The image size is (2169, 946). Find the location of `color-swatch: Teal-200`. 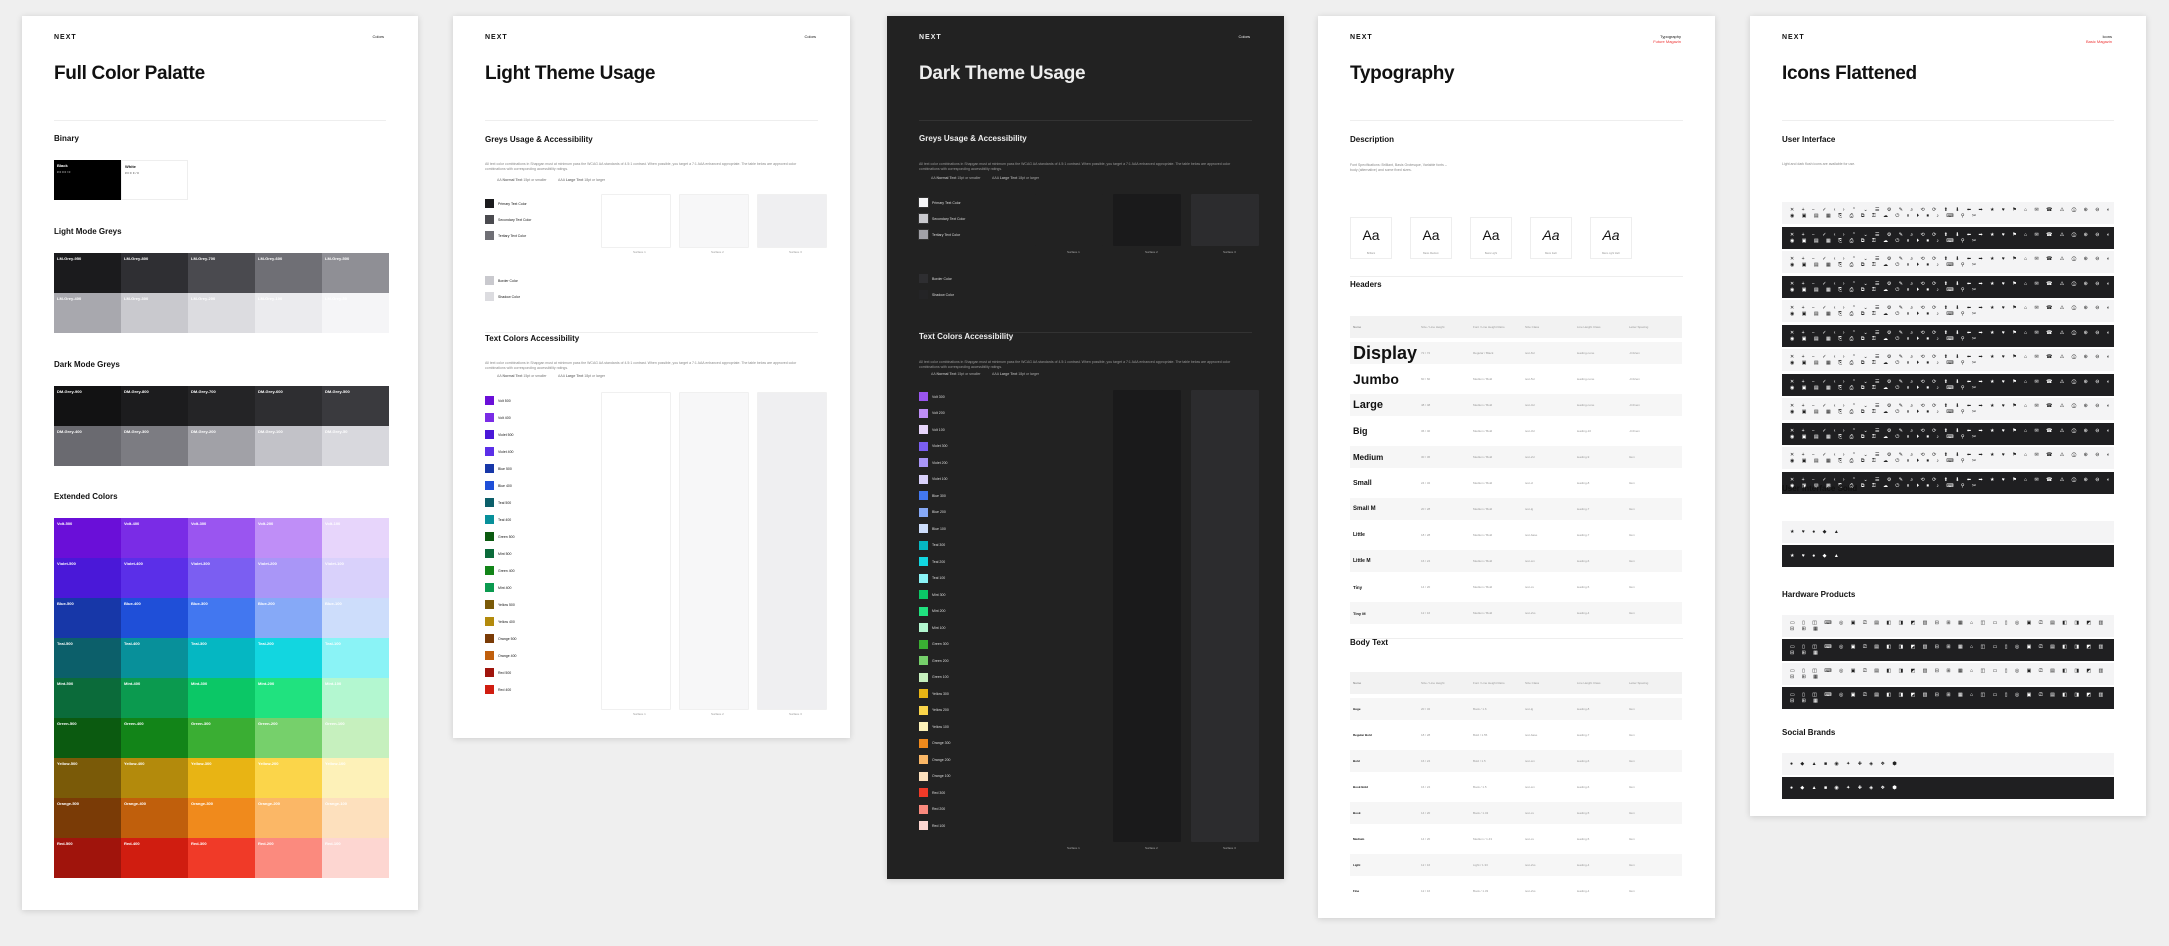

color-swatch: Teal-200 is located at coordinates (288, 658).